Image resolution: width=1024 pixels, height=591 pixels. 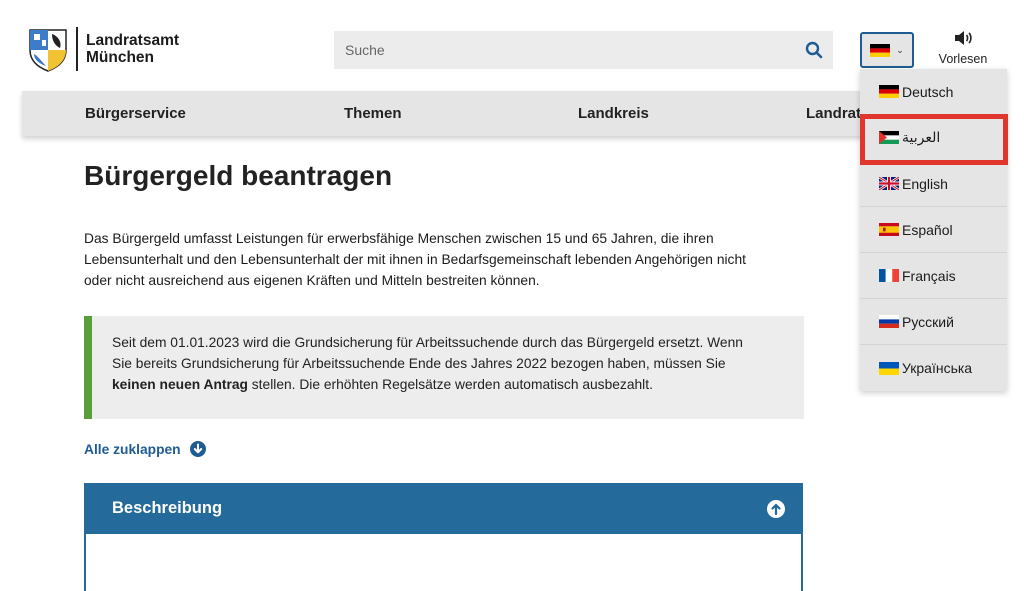 I want to click on language-option-deutsch: Deutsch, so click(x=933, y=92).